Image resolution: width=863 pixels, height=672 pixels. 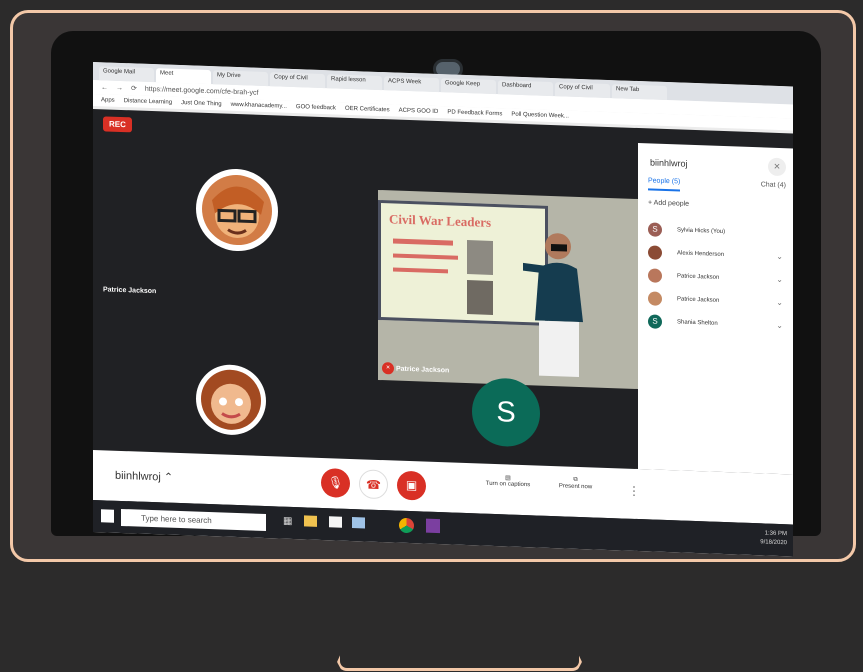 What do you see at coordinates (639, 92) in the screenshot?
I see `browser-tab: New Tab` at bounding box center [639, 92].